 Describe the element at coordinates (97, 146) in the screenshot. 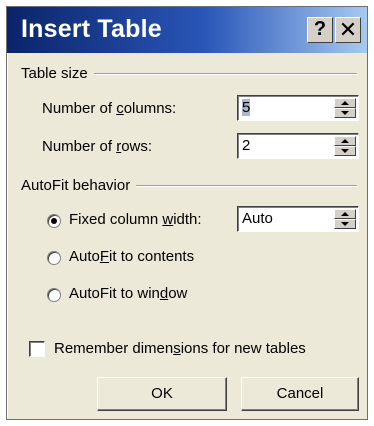

I see `rows-label: Number of rows:` at that location.